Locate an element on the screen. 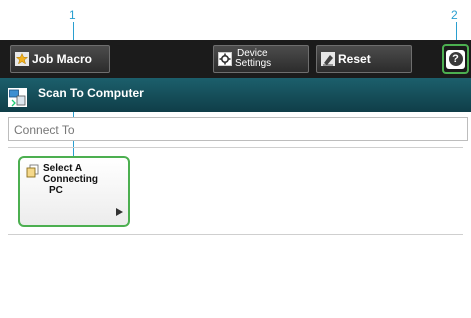  eraser-icon is located at coordinates (328, 59).